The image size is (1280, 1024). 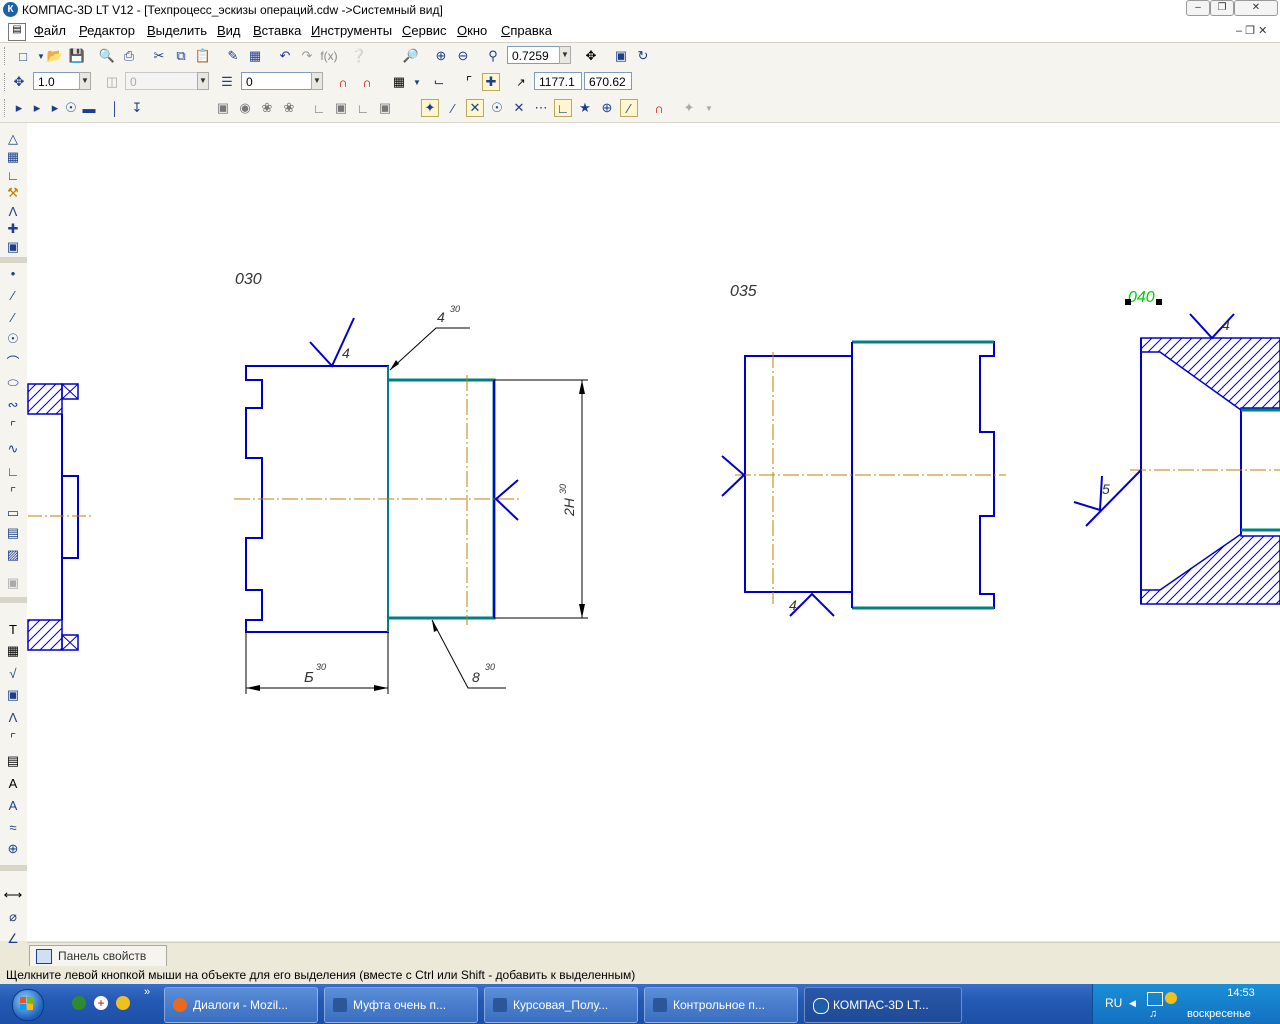 I want to click on snap-middle-icon: ∕, so click(x=629, y=108).